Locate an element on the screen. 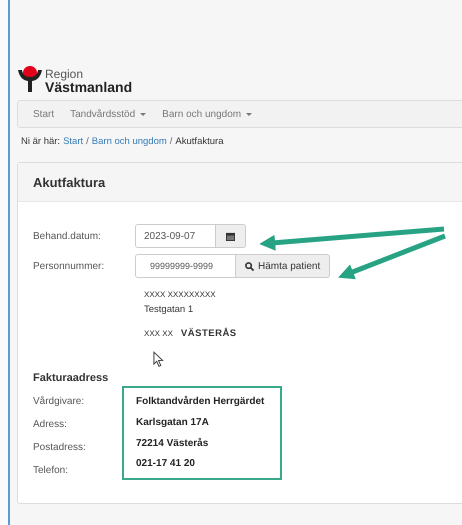 The height and width of the screenshot is (525, 462). card-title: Akutfaktura is located at coordinates (69, 182).